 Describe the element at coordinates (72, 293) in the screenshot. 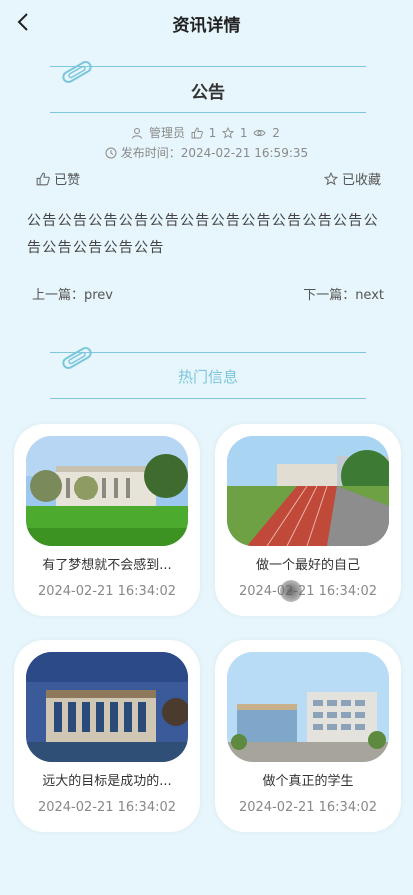

I see `prev-article-link: 上一篇：prev` at that location.